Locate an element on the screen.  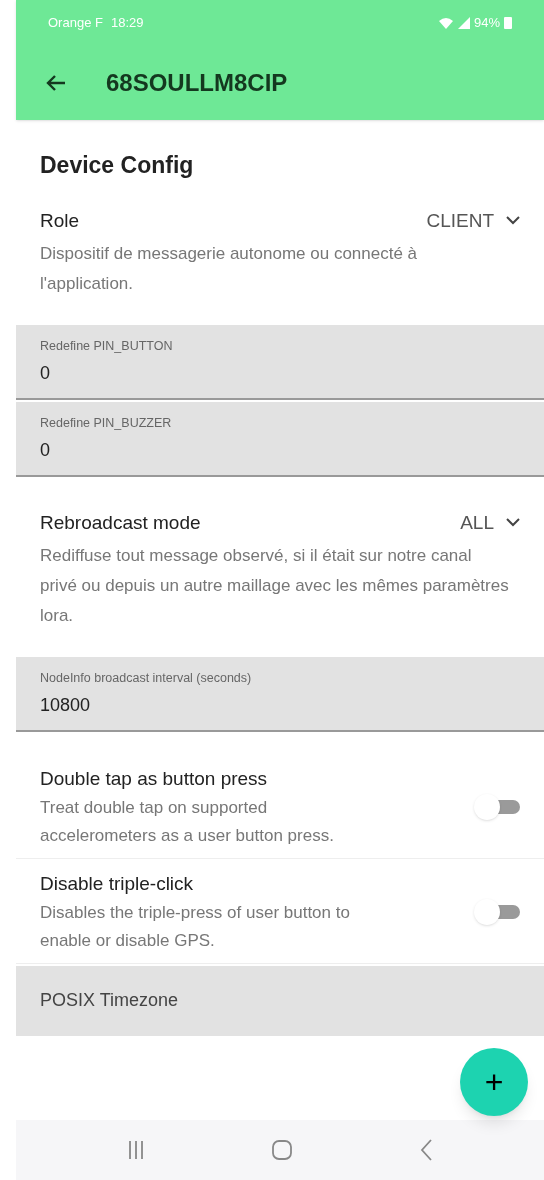
collapsed-setting: POSIX Timezone is located at coordinates (280, 1000).